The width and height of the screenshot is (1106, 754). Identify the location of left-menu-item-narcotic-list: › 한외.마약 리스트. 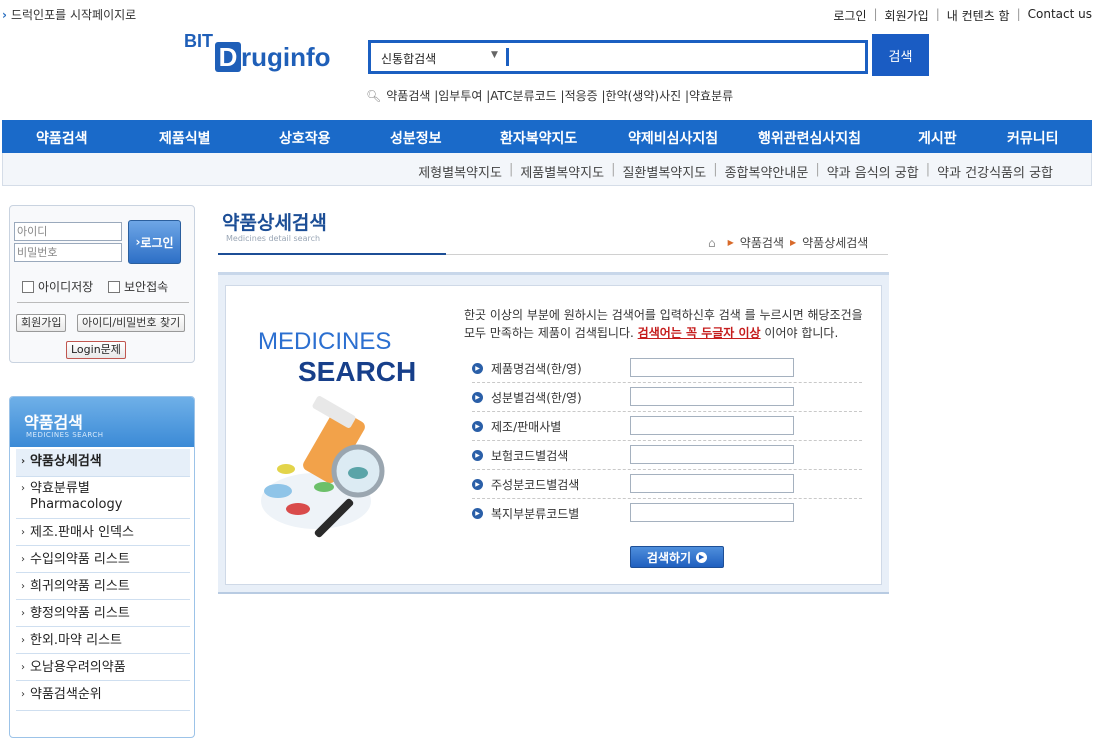
(103, 640).